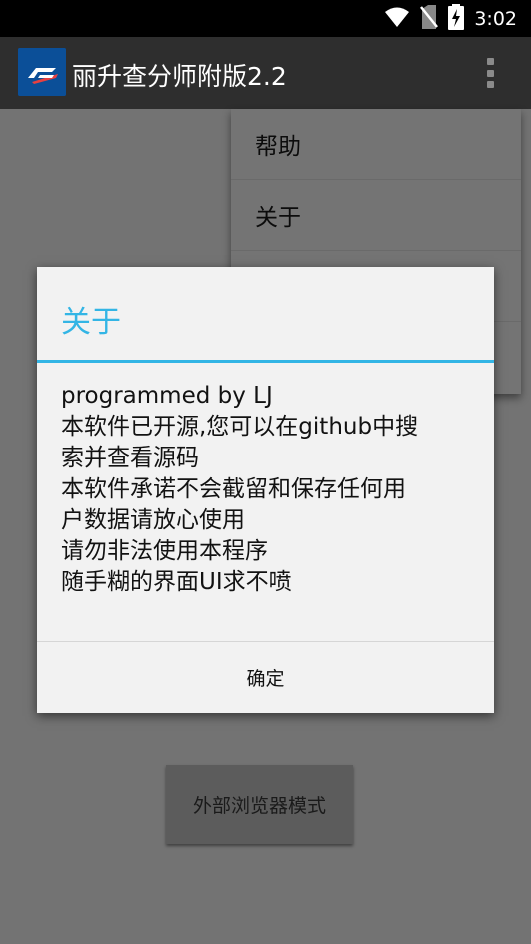 The image size is (531, 944). I want to click on app-bar: 丽升查分师附版2.2, so click(265, 73).